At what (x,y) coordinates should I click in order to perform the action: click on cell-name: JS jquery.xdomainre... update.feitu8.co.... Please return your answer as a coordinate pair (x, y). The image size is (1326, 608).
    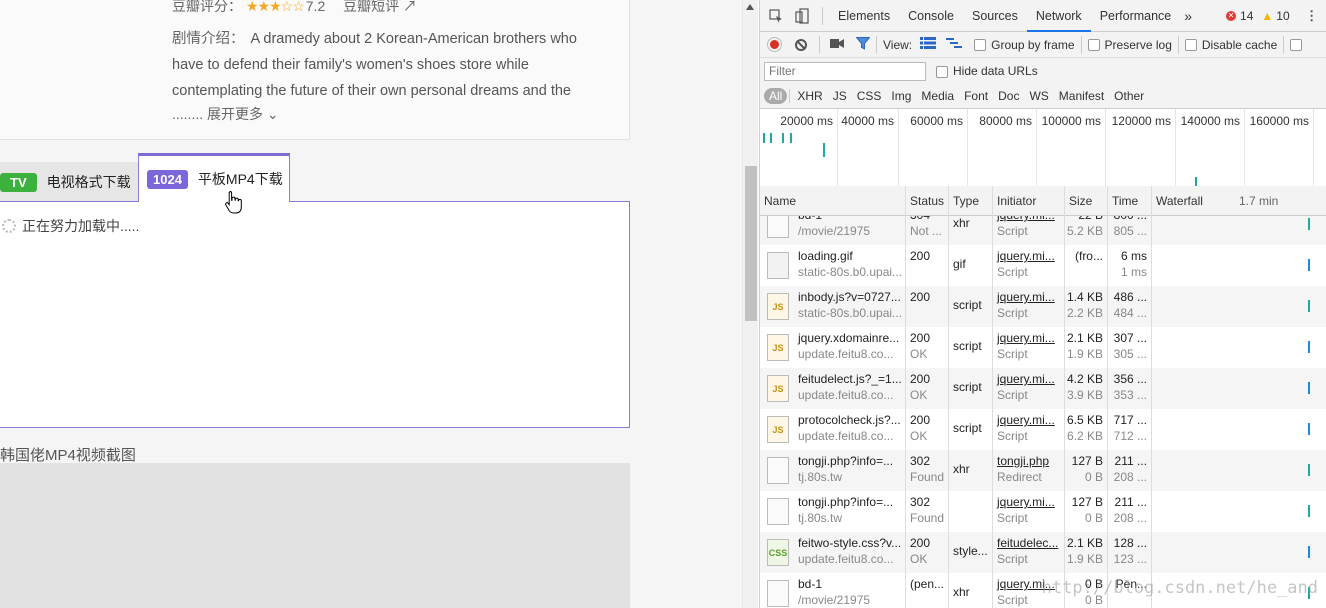
    Looking at the image, I should click on (833, 347).